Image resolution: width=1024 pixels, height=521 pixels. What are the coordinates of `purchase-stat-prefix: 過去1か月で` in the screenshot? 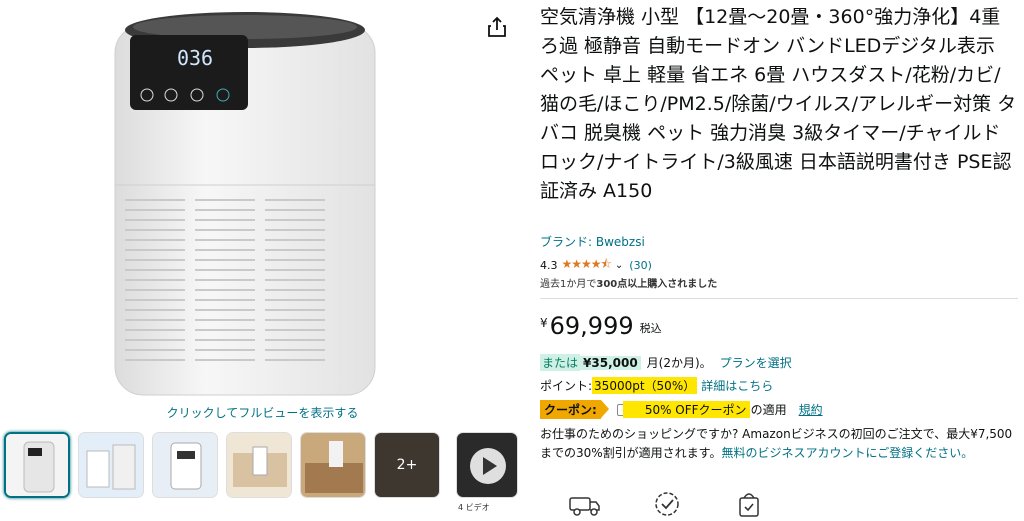 It's located at (568, 284).